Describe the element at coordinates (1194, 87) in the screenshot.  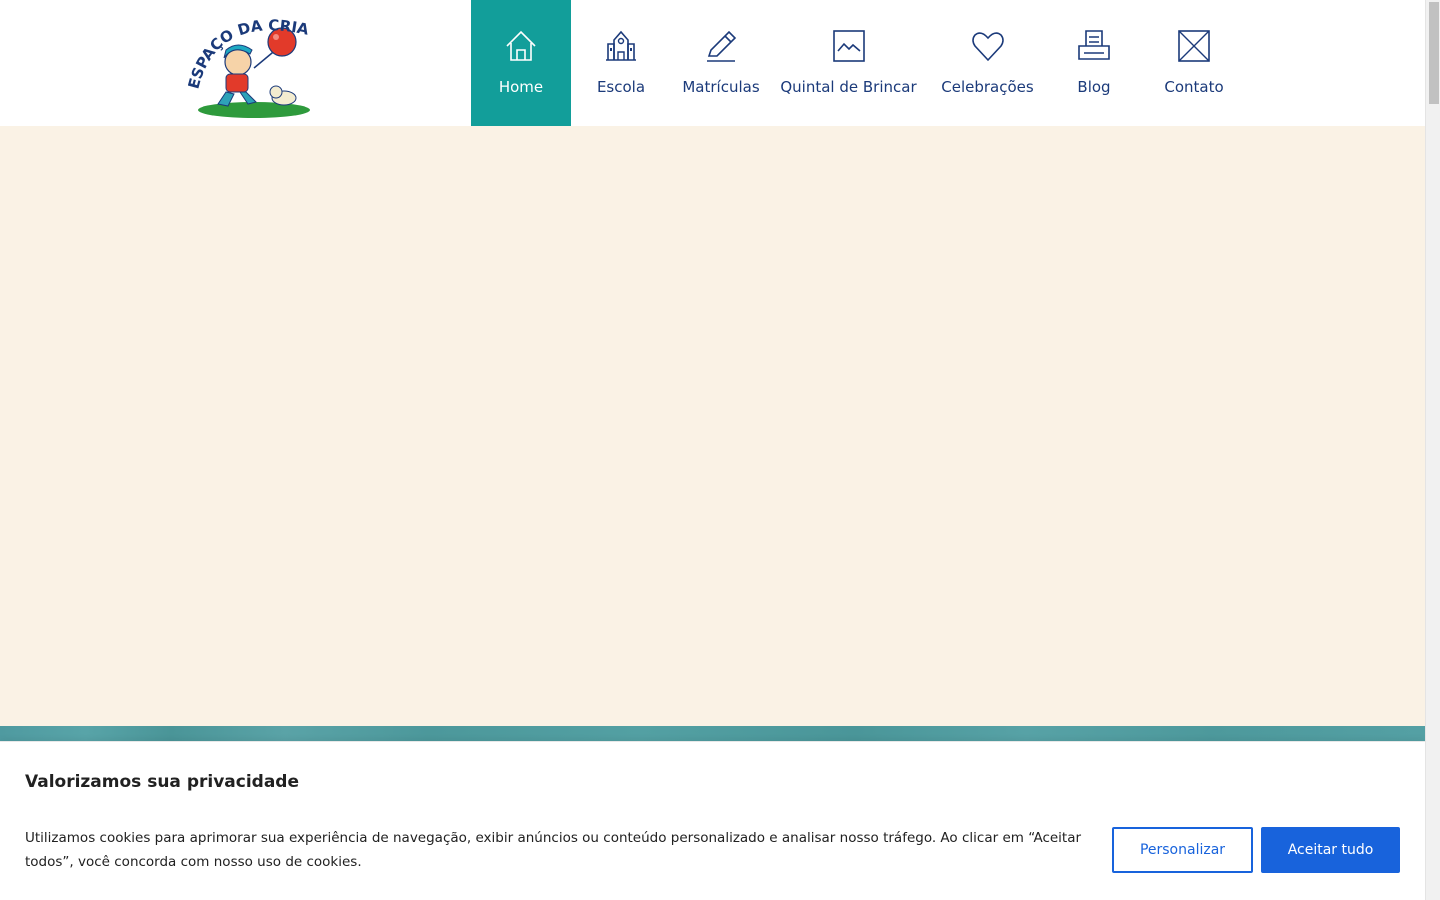
I see `nav-item-label: Contato` at that location.